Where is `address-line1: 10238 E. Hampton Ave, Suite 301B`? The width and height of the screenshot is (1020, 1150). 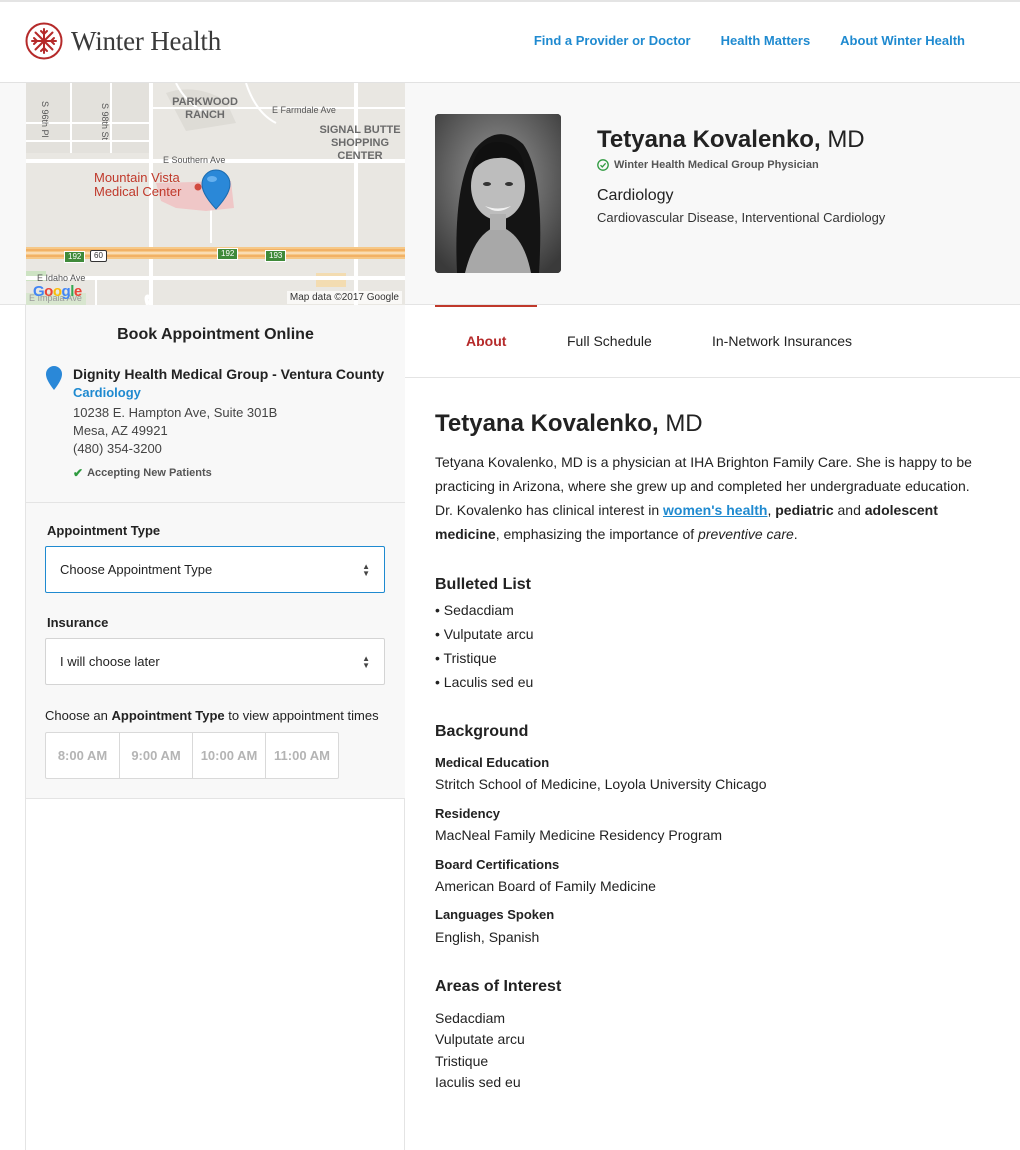 address-line1: 10238 E. Hampton Ave, Suite 301B is located at coordinates (175, 412).